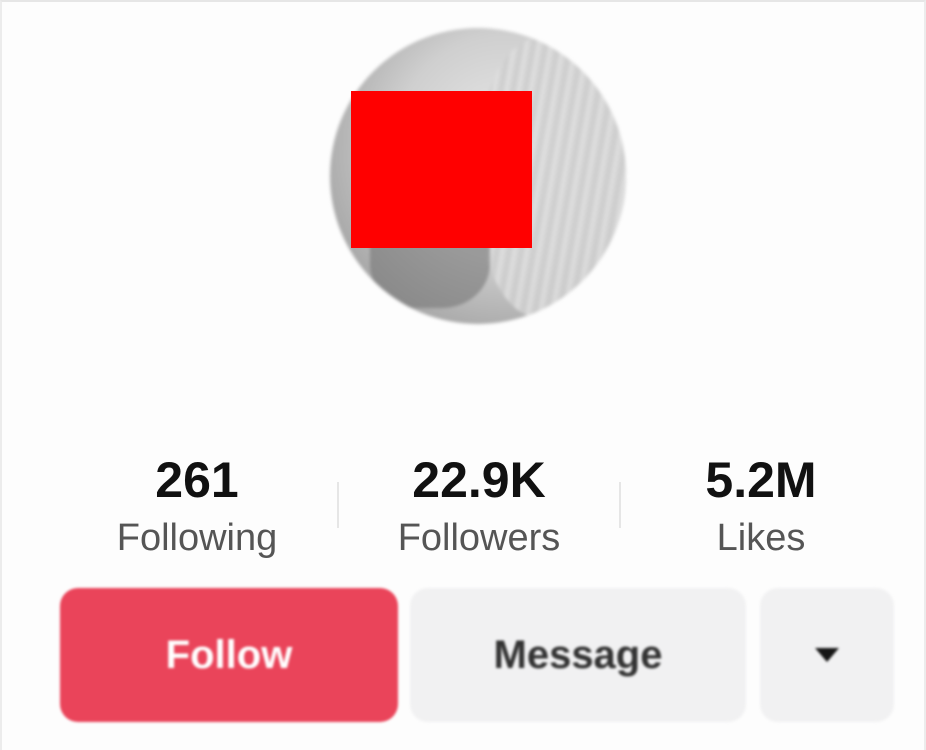  I want to click on caret-down-icon, so click(827, 655).